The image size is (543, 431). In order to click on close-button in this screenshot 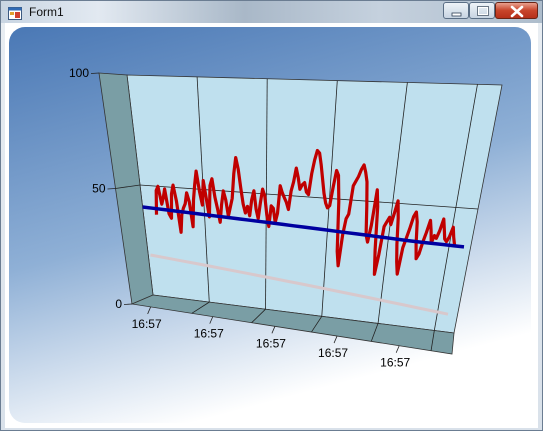, I will do `click(516, 10)`.